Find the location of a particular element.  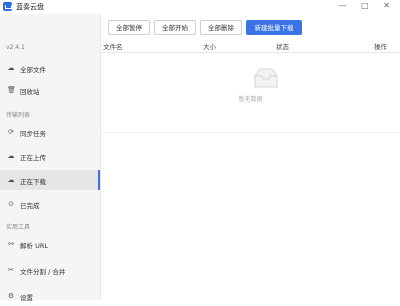

trash-icon: 🗑 is located at coordinates (11, 90).